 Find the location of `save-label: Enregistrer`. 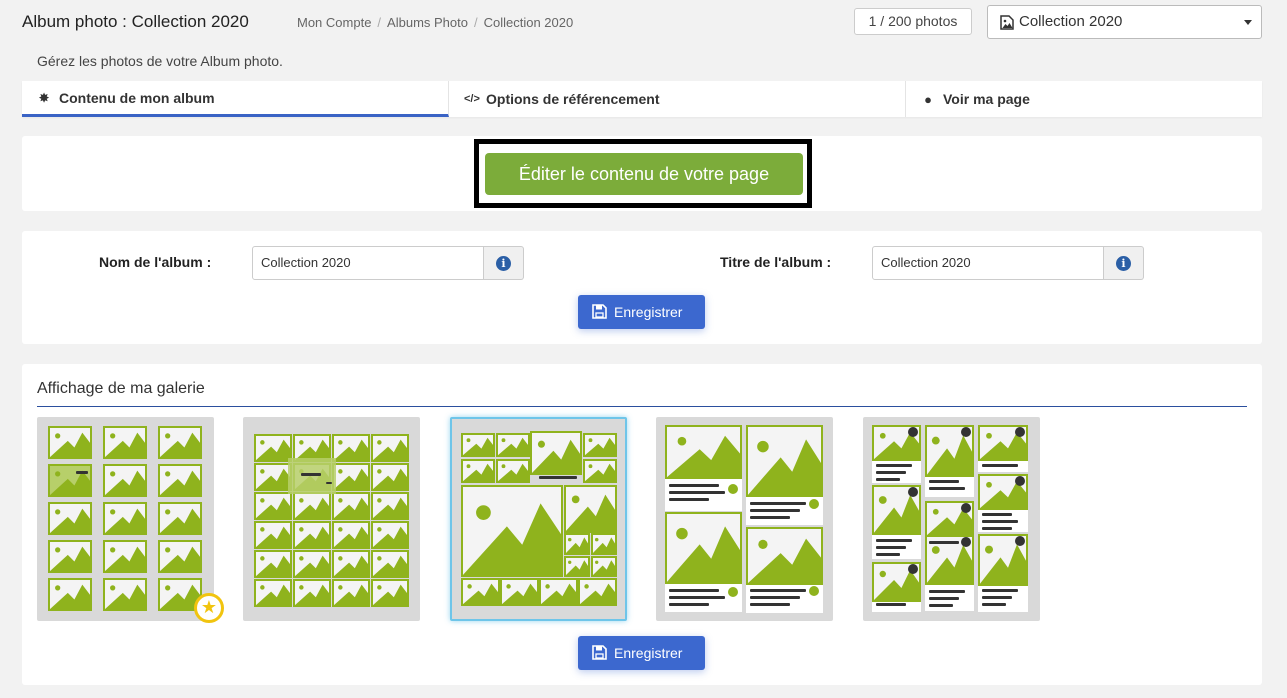

save-label: Enregistrer is located at coordinates (648, 653).